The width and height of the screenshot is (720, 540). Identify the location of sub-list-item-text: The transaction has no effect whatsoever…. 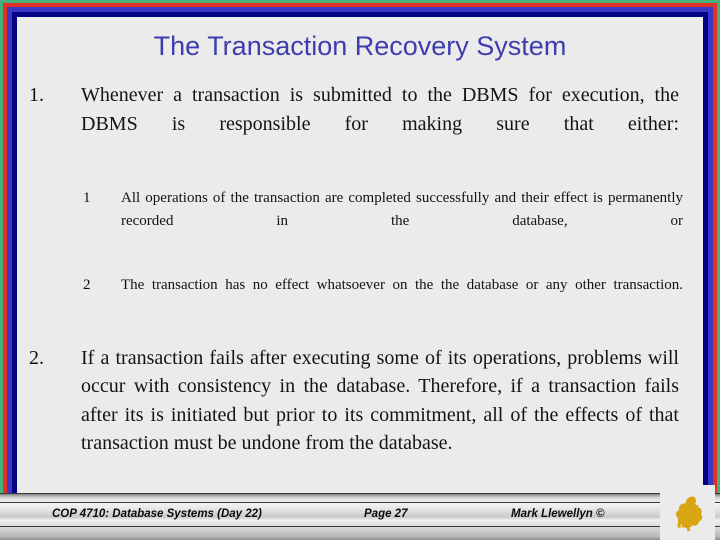
(402, 284).